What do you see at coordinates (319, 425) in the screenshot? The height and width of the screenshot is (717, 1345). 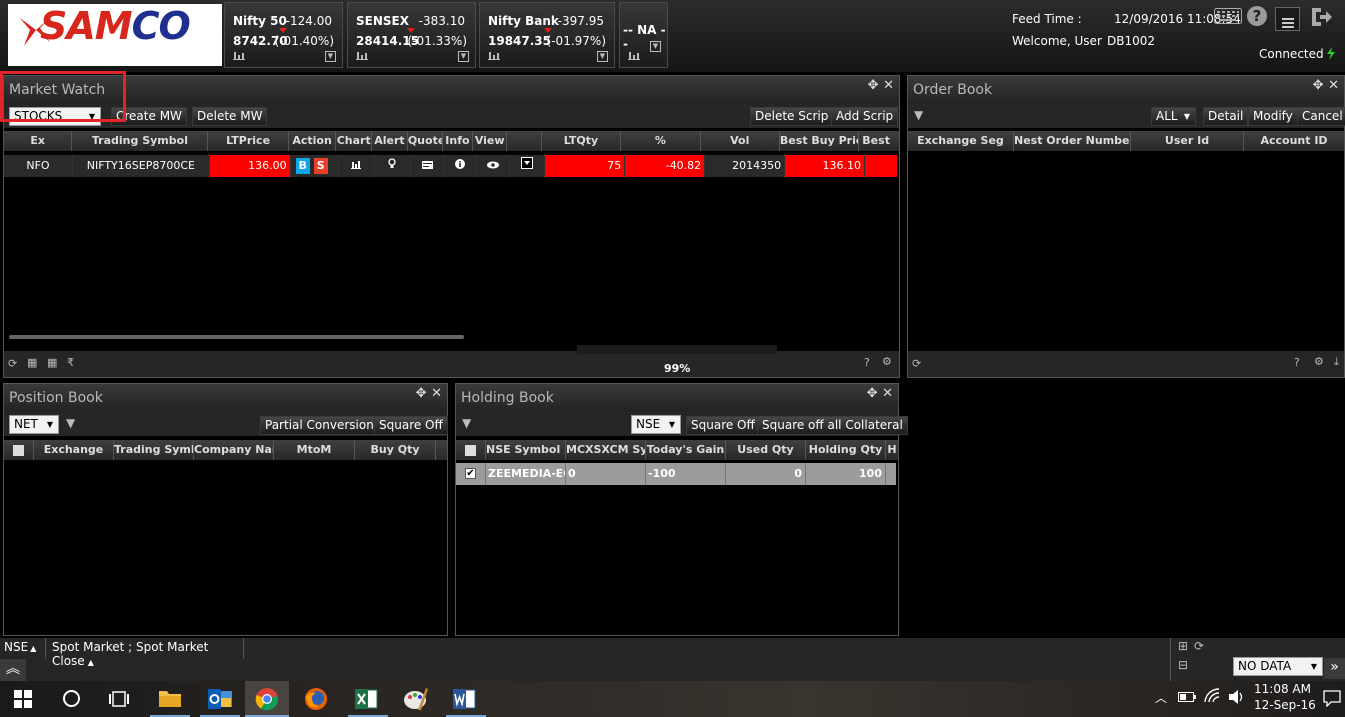 I see `partial-conversion-button: Partial Conversion` at bounding box center [319, 425].